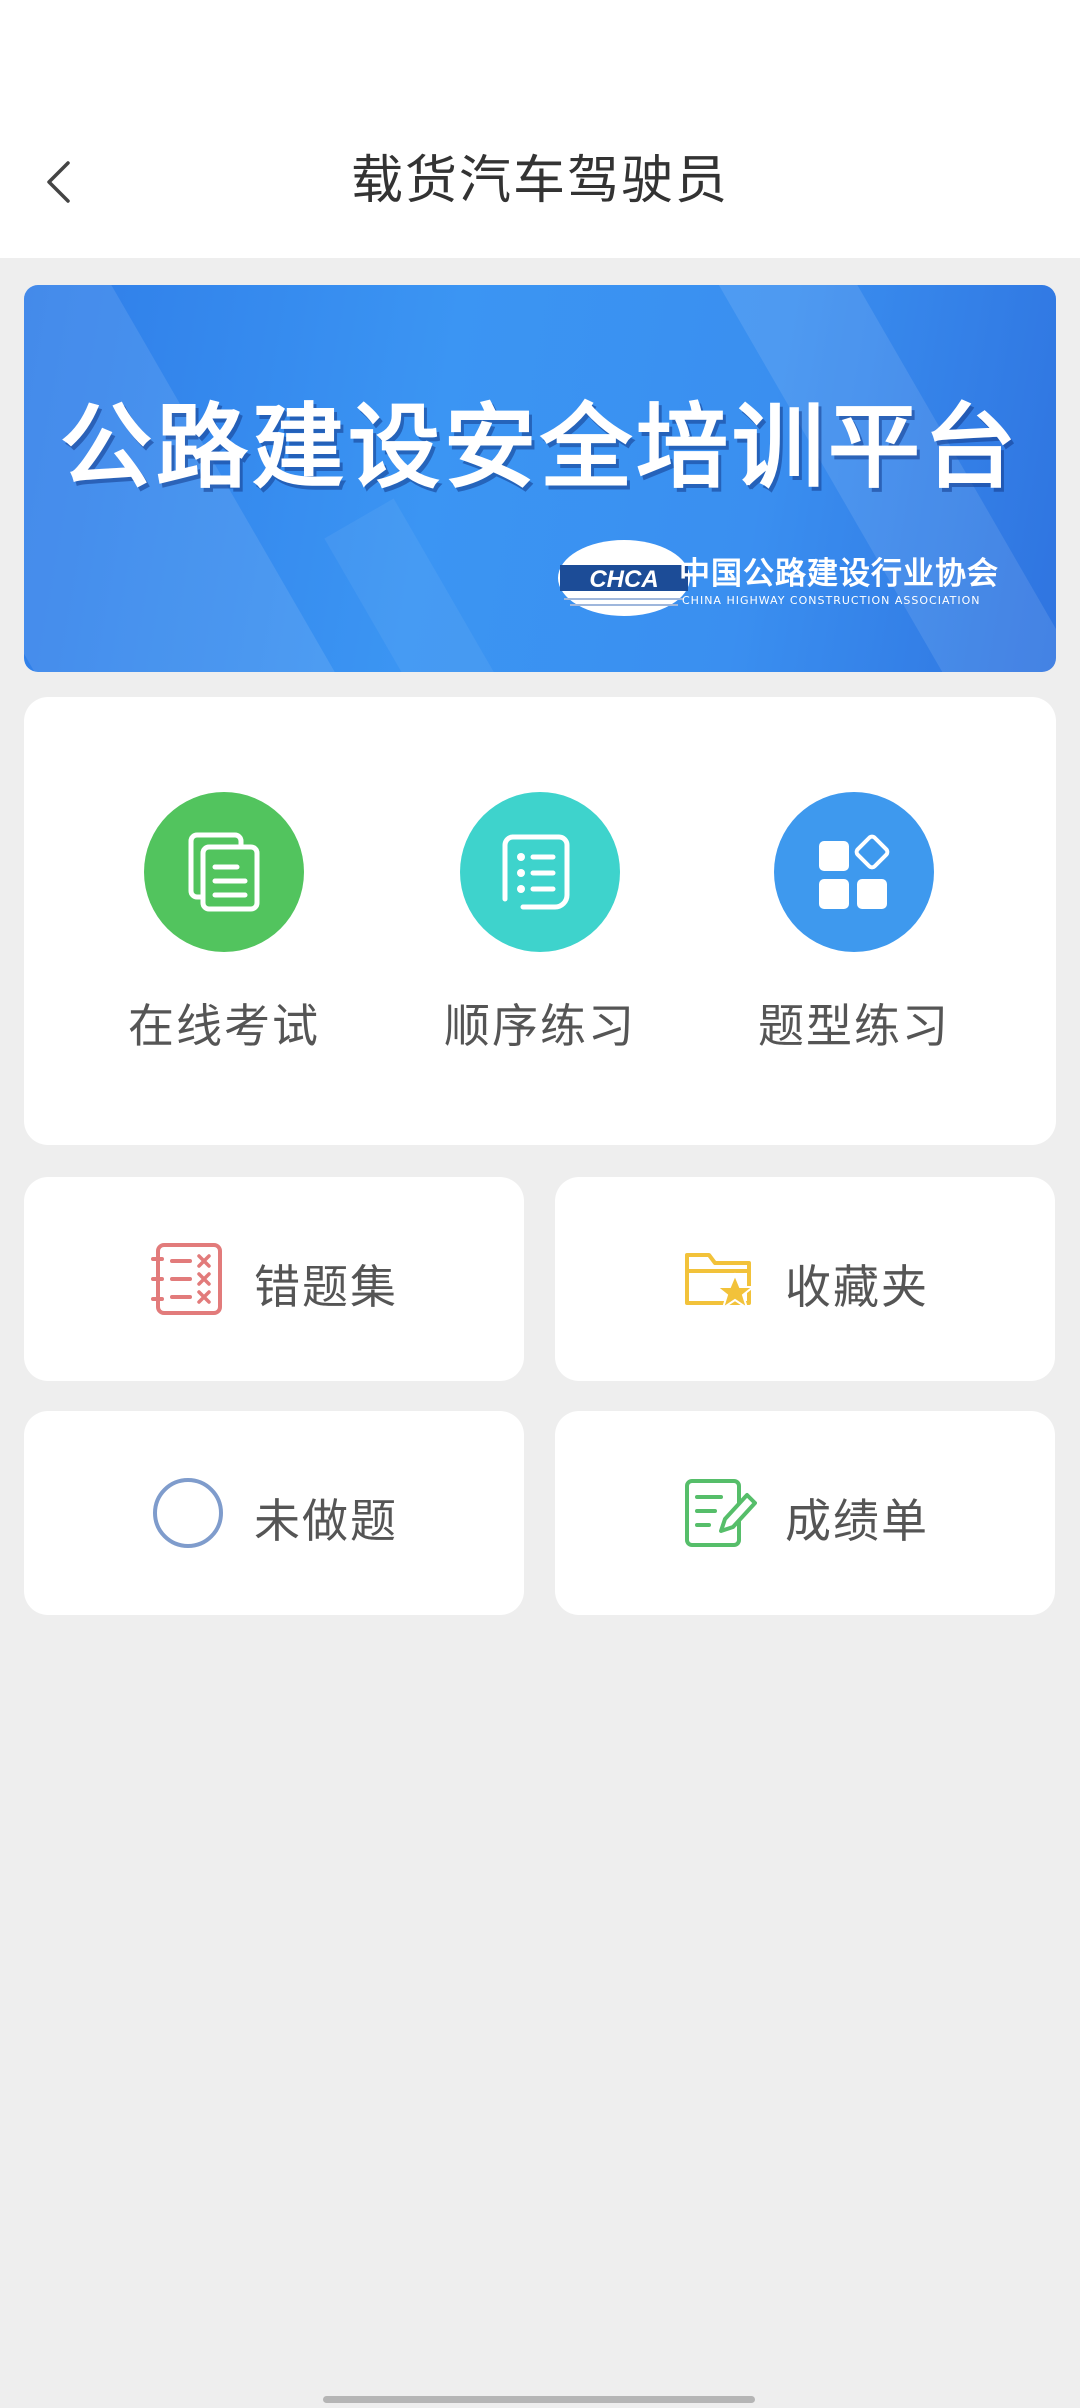  Describe the element at coordinates (719, 1513) in the screenshot. I see `score-report-icon` at that location.